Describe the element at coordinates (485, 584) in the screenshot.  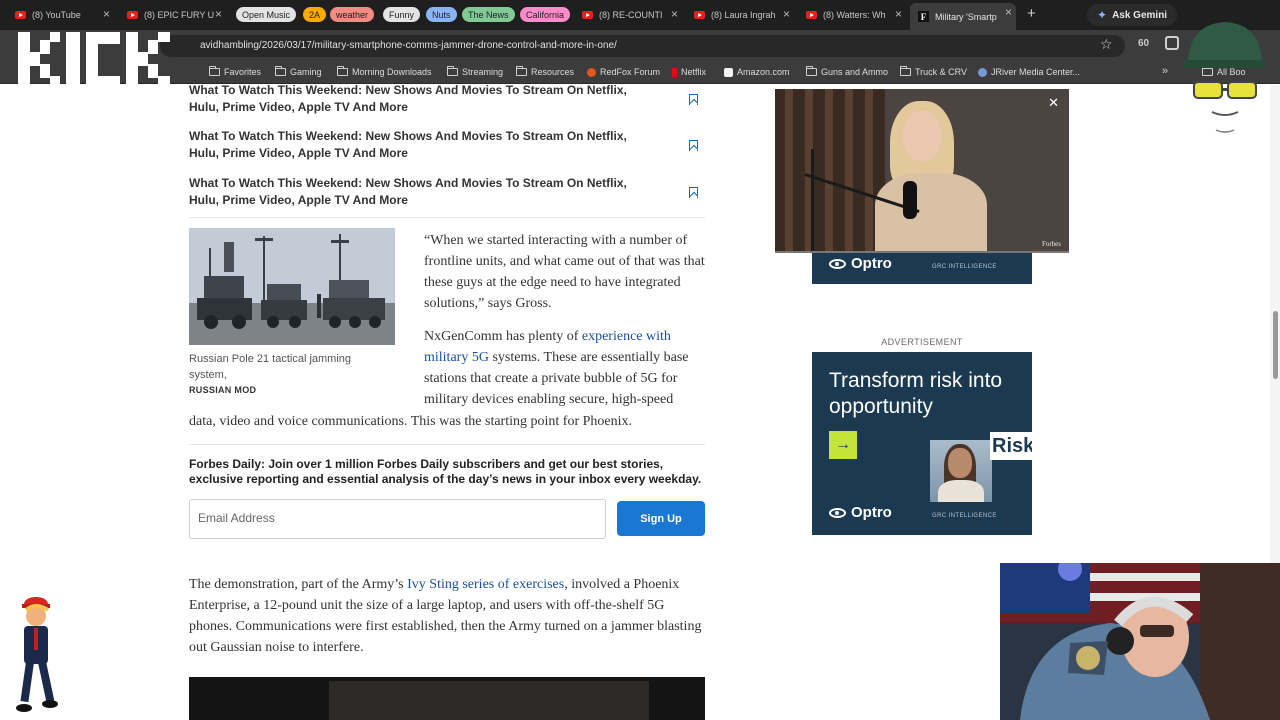
I see `ivy-sting-link: Ivy Sting series of exercises` at that location.